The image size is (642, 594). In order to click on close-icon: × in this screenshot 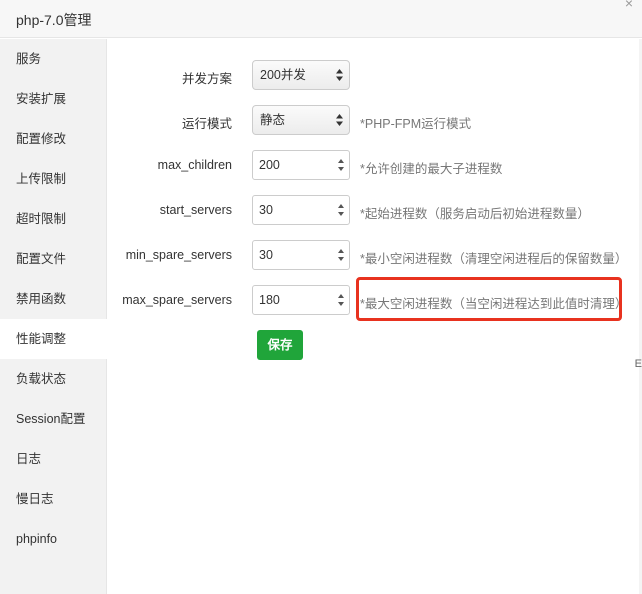, I will do `click(629, 6)`.